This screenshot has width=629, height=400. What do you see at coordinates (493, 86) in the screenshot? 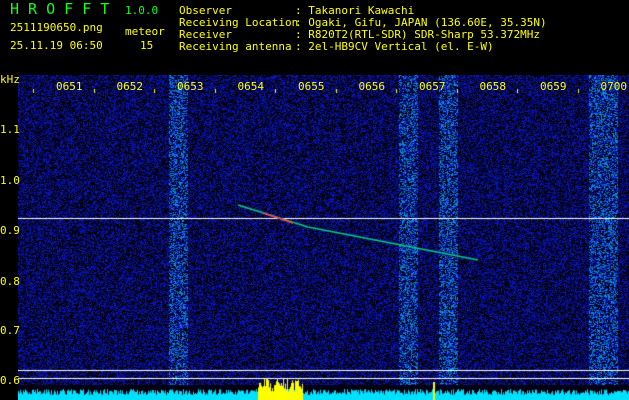
I see `time-label: 0658` at bounding box center [493, 86].